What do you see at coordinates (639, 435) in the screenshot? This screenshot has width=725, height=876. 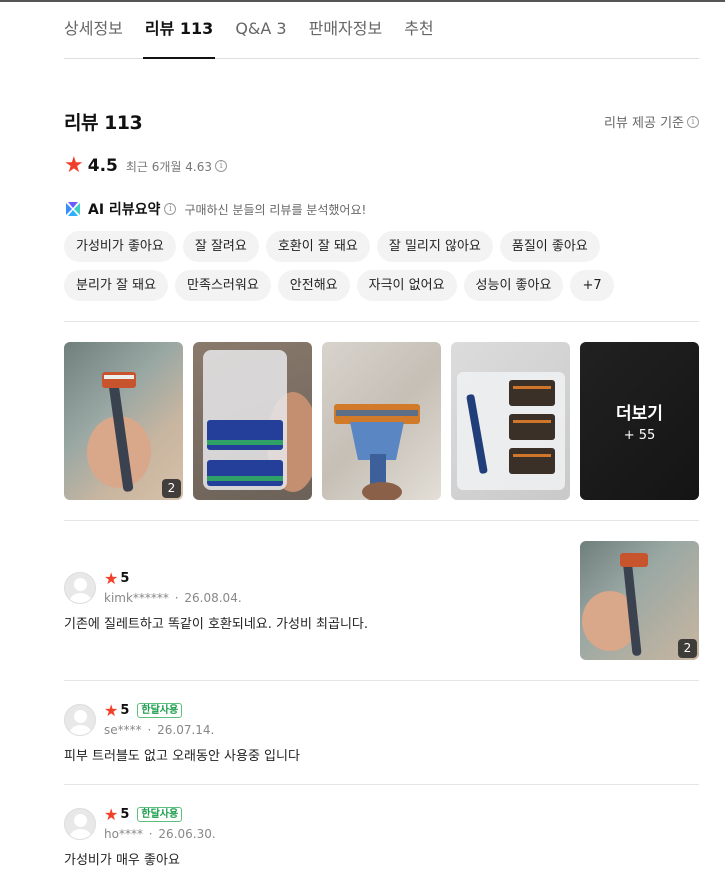 I see `more-photos-count: + 55` at bounding box center [639, 435].